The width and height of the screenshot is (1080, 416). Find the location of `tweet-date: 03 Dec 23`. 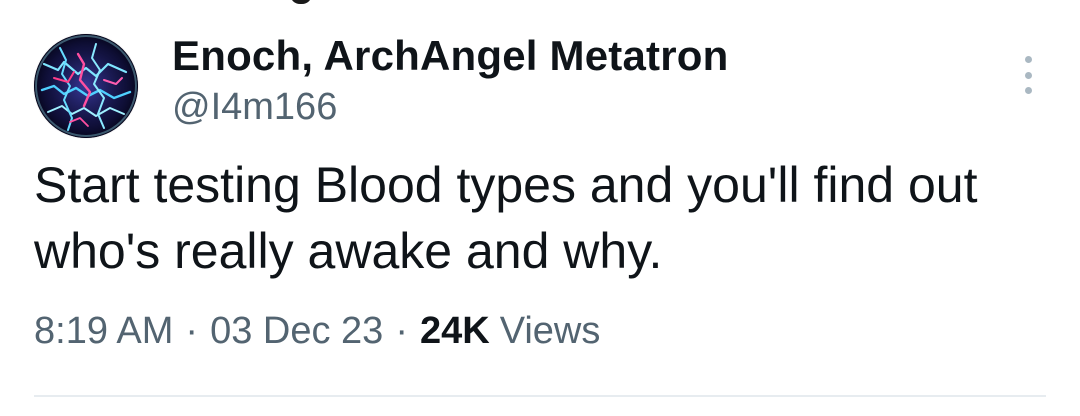

tweet-date: 03 Dec 23 is located at coordinates (296, 331).